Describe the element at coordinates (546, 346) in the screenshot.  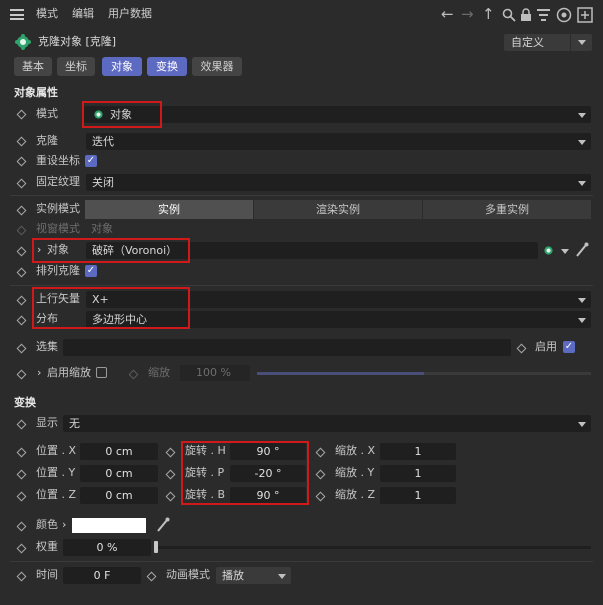
I see `enable-label: 启用` at that location.